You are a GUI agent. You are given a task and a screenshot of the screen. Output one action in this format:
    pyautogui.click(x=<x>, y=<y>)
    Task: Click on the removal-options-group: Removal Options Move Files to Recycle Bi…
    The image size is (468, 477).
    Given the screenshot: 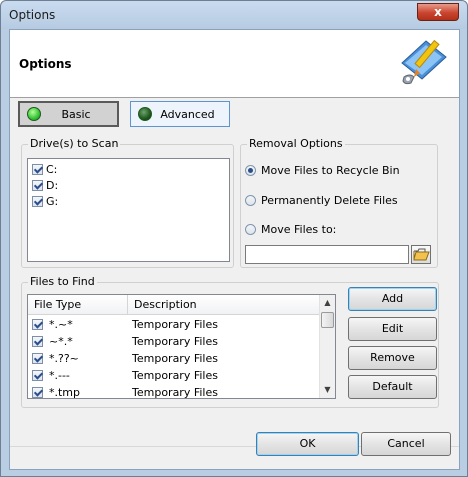 What is the action you would take?
    pyautogui.click(x=339, y=202)
    